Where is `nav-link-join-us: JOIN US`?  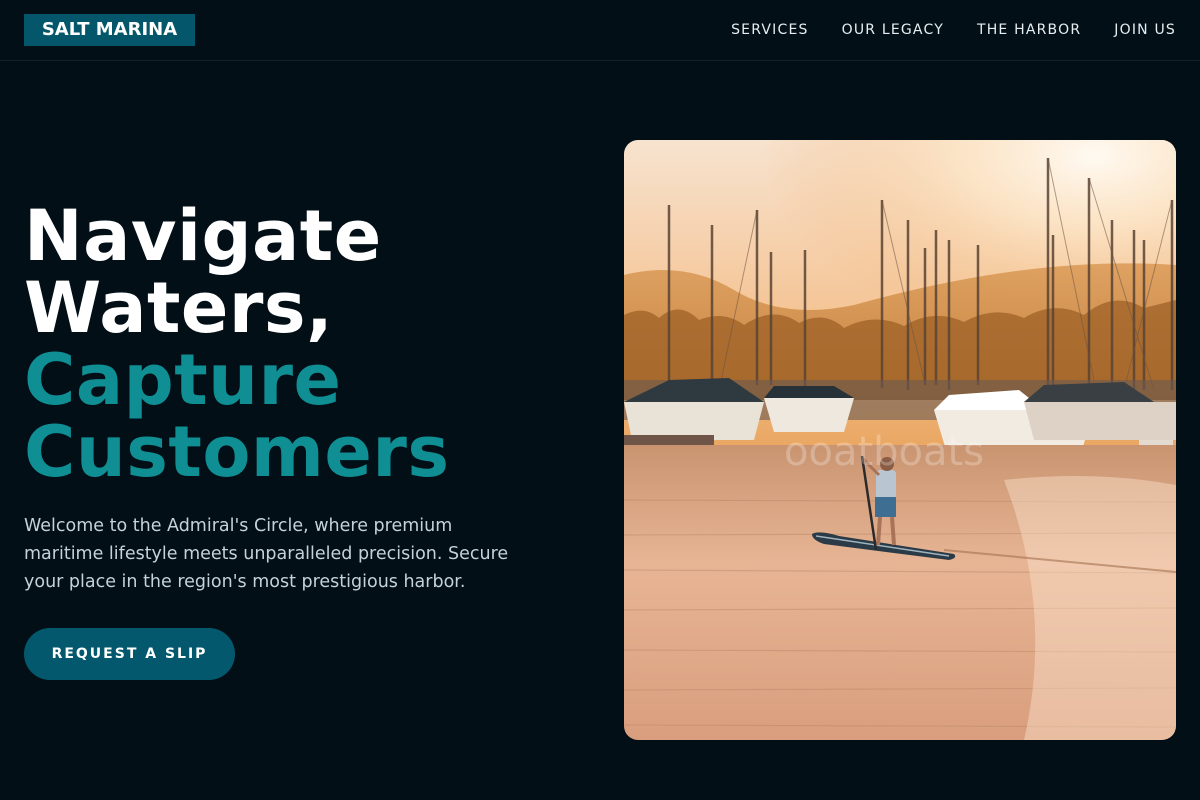 nav-link-join-us: JOIN US is located at coordinates (1145, 30).